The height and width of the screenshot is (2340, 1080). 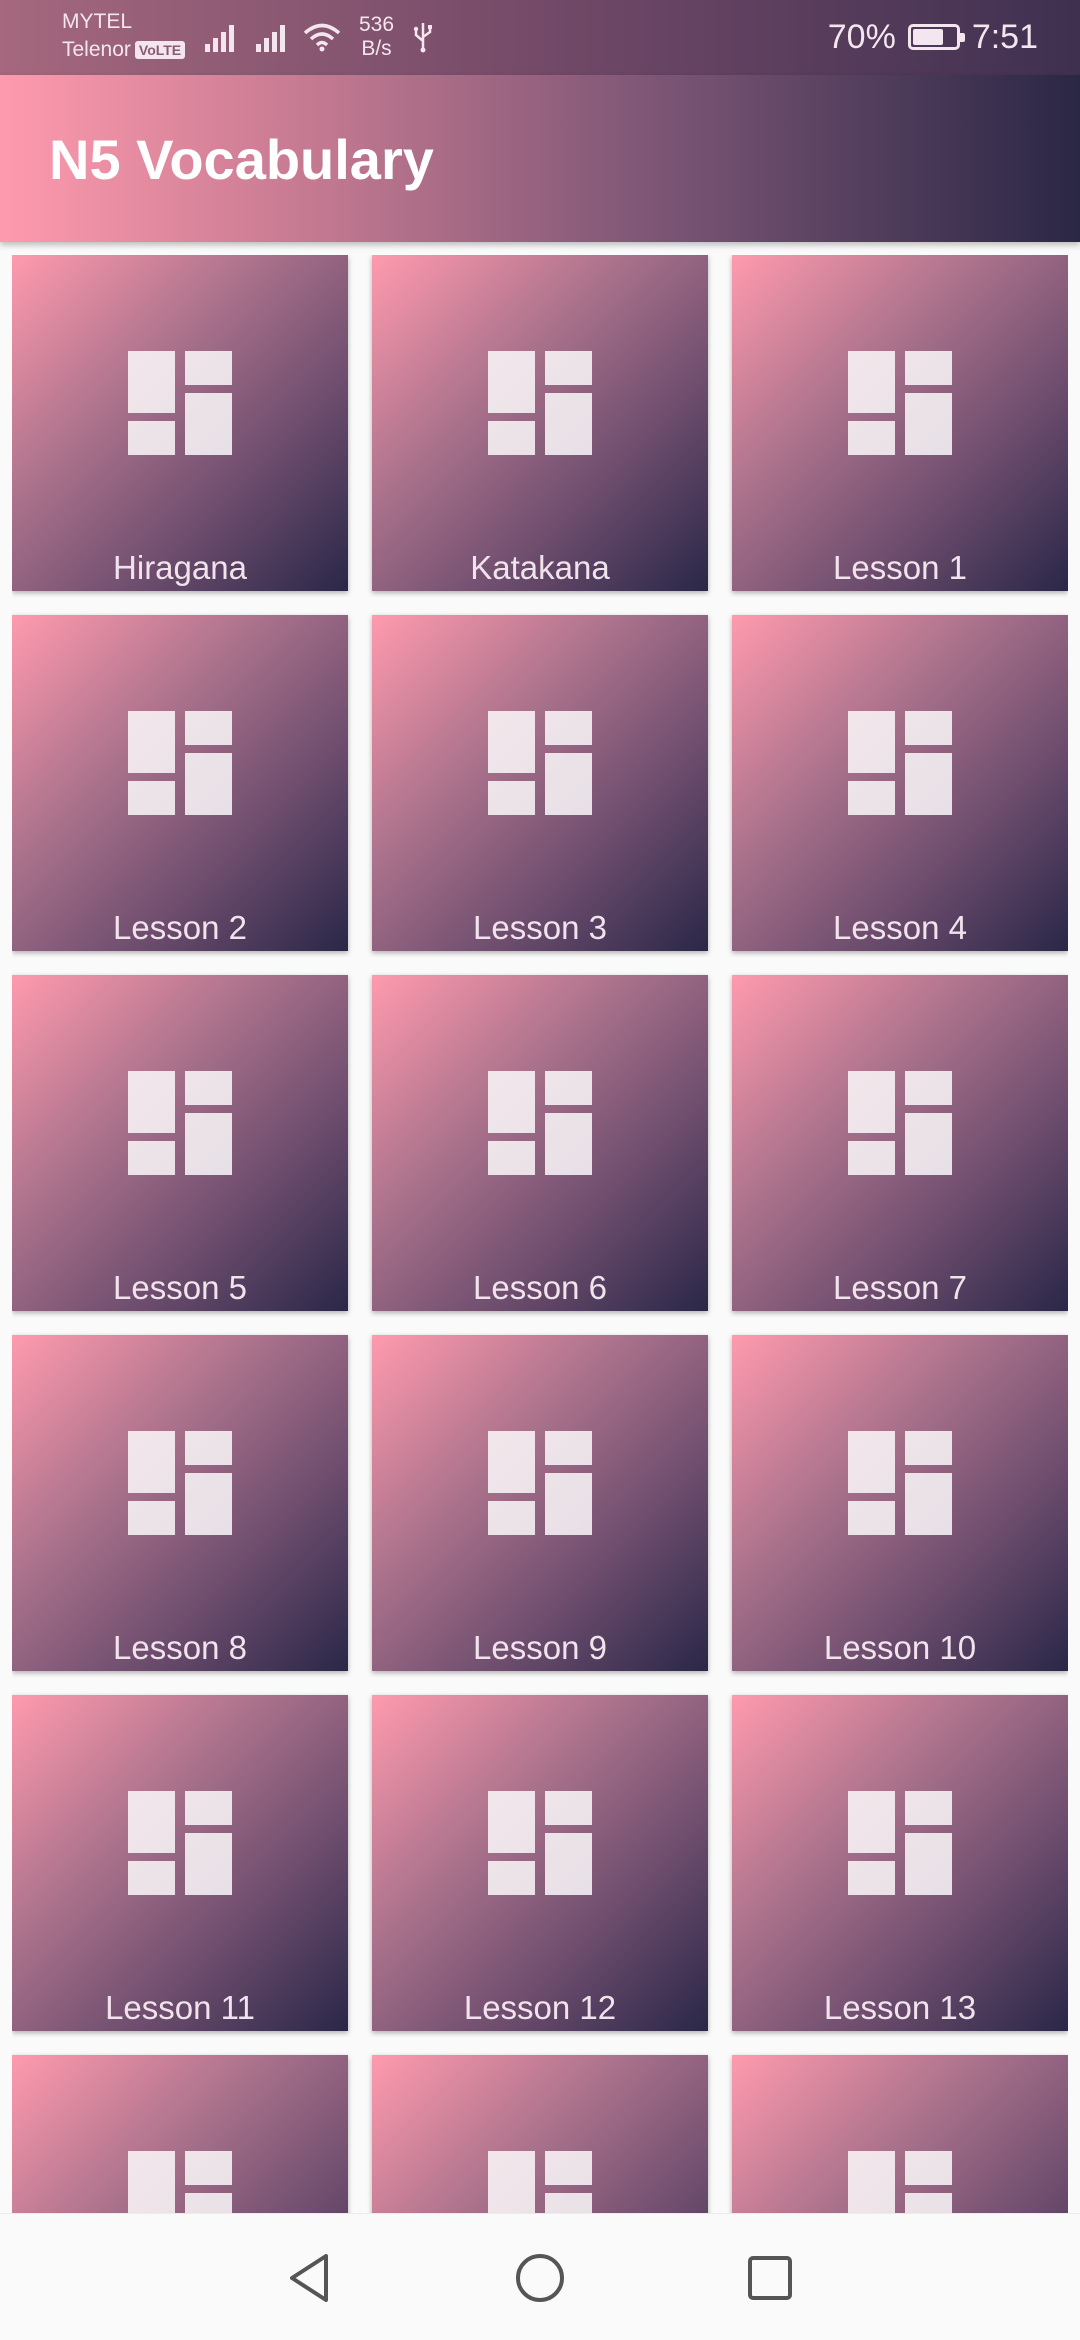 What do you see at coordinates (540, 158) in the screenshot?
I see `app-bar: N5 Vocabulary` at bounding box center [540, 158].